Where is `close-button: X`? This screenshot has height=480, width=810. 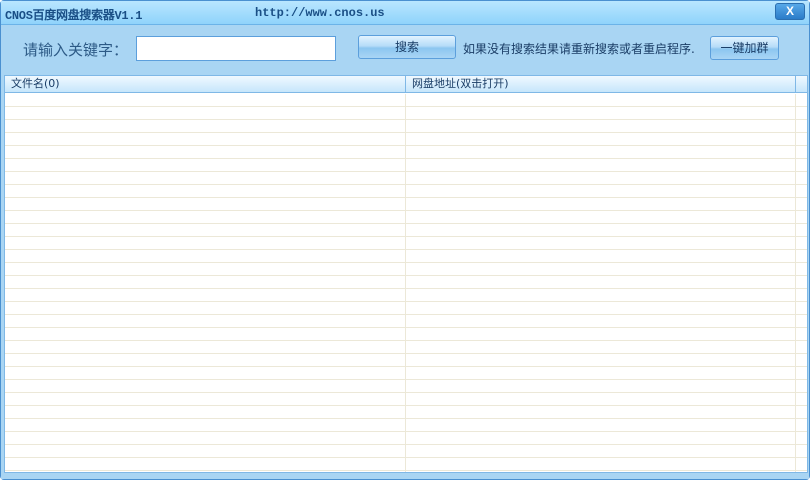
close-button: X is located at coordinates (790, 11).